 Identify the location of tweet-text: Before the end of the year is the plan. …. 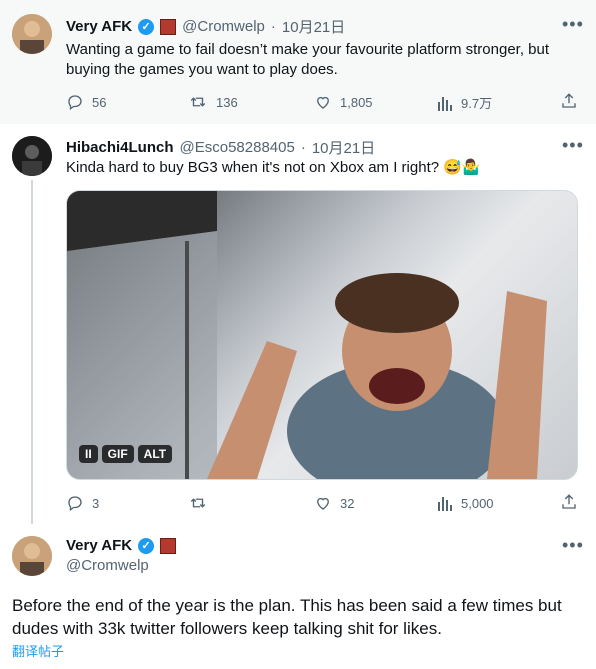
(287, 617).